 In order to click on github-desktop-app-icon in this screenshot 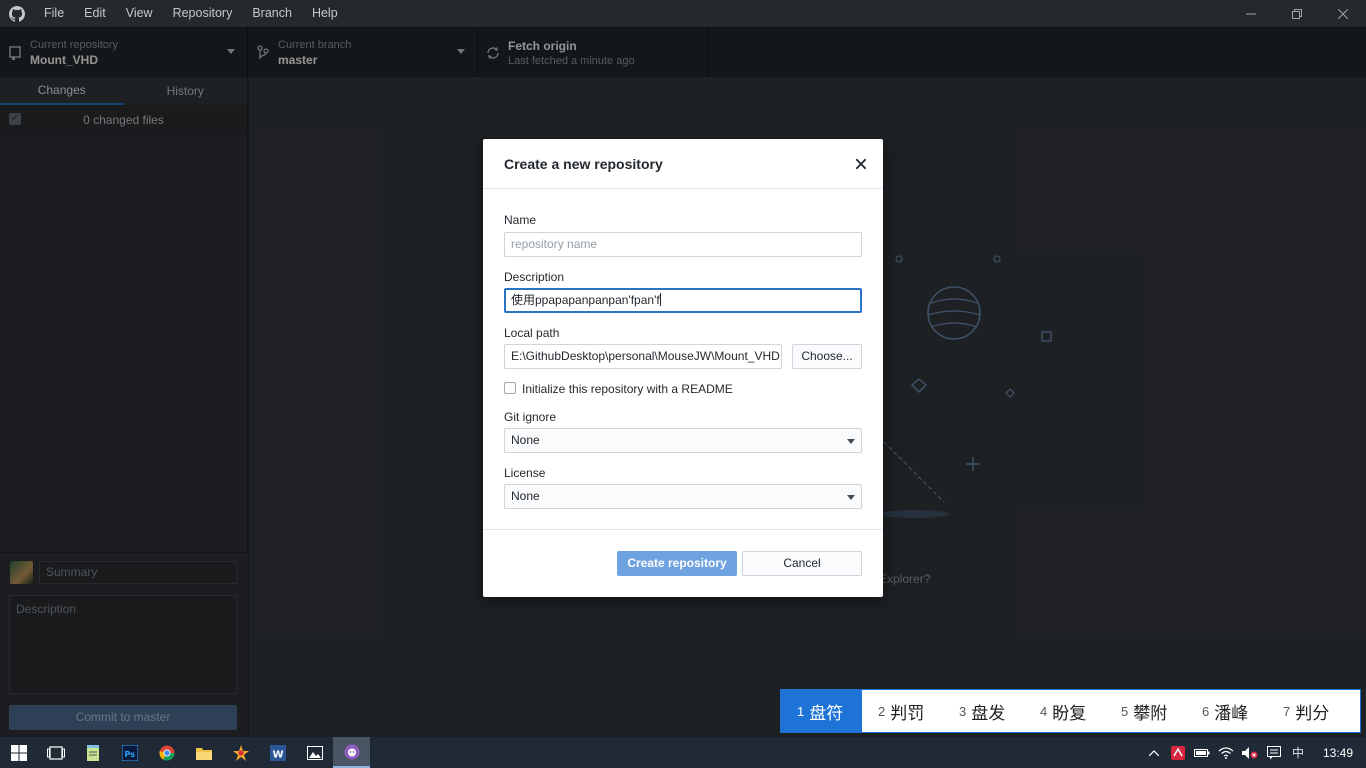, I will do `click(351, 752)`.